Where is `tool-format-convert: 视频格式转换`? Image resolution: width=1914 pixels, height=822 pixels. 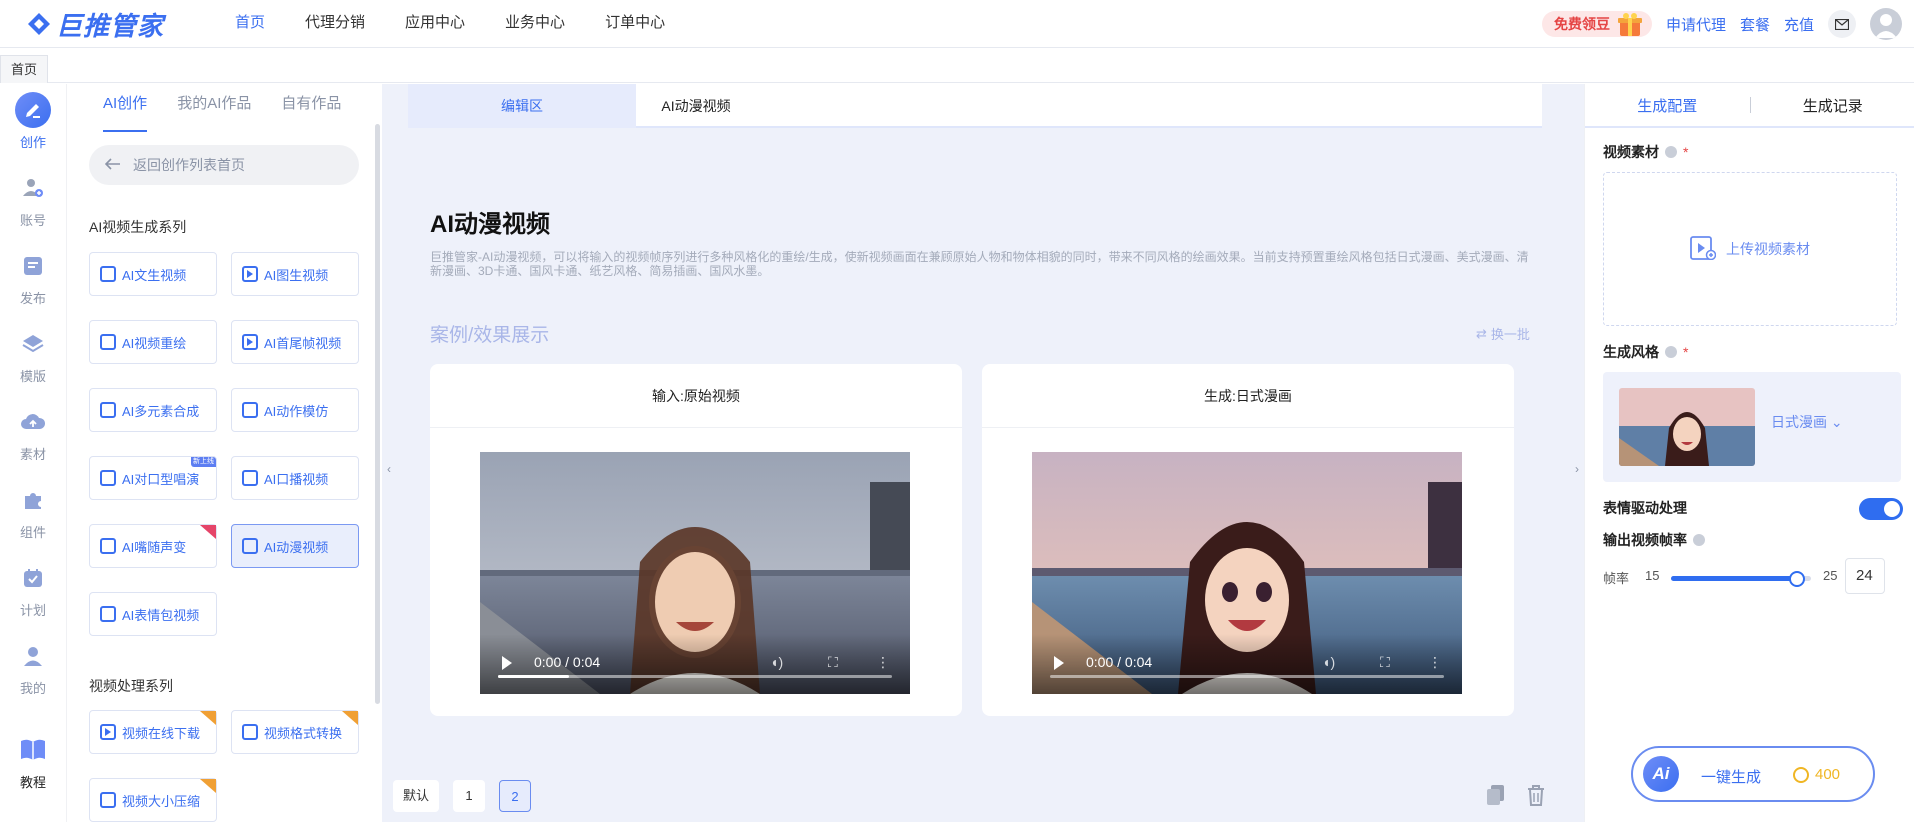
tool-format-convert: 视频格式转换 is located at coordinates (295, 732).